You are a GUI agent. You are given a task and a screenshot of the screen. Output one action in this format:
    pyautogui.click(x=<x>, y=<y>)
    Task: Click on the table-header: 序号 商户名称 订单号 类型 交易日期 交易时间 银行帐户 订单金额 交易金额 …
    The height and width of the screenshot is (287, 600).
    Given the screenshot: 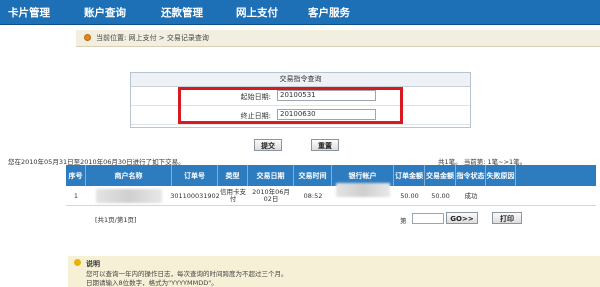 What is the action you would take?
    pyautogui.click(x=331, y=175)
    